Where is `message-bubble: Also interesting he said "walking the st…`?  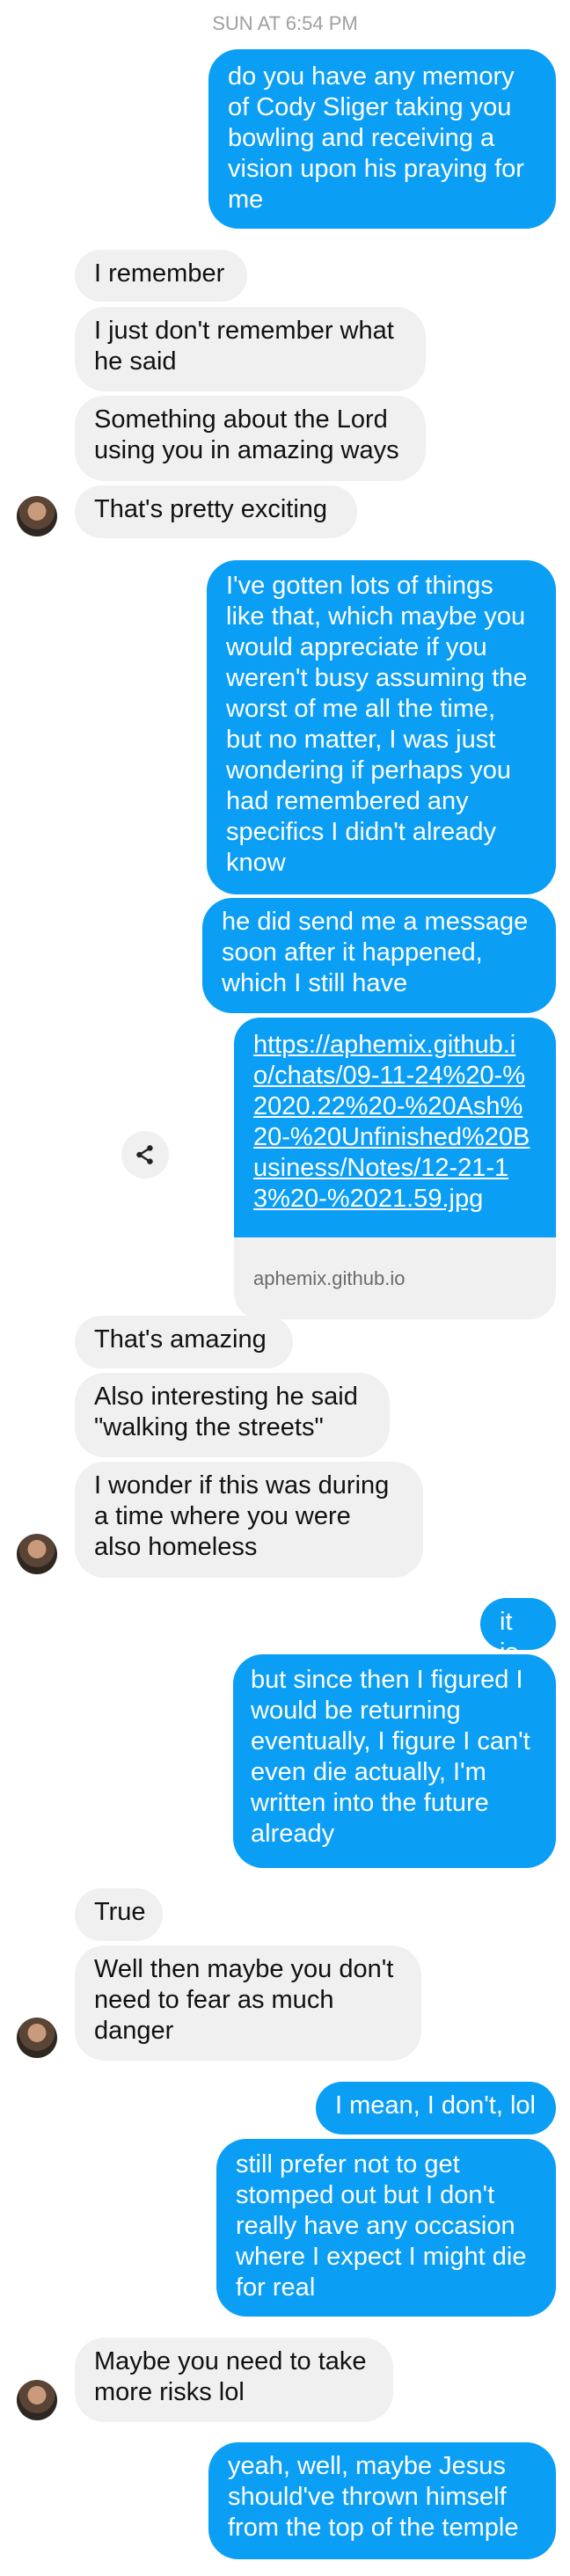
message-bubble: Also interesting he said "walking the st… is located at coordinates (232, 1415).